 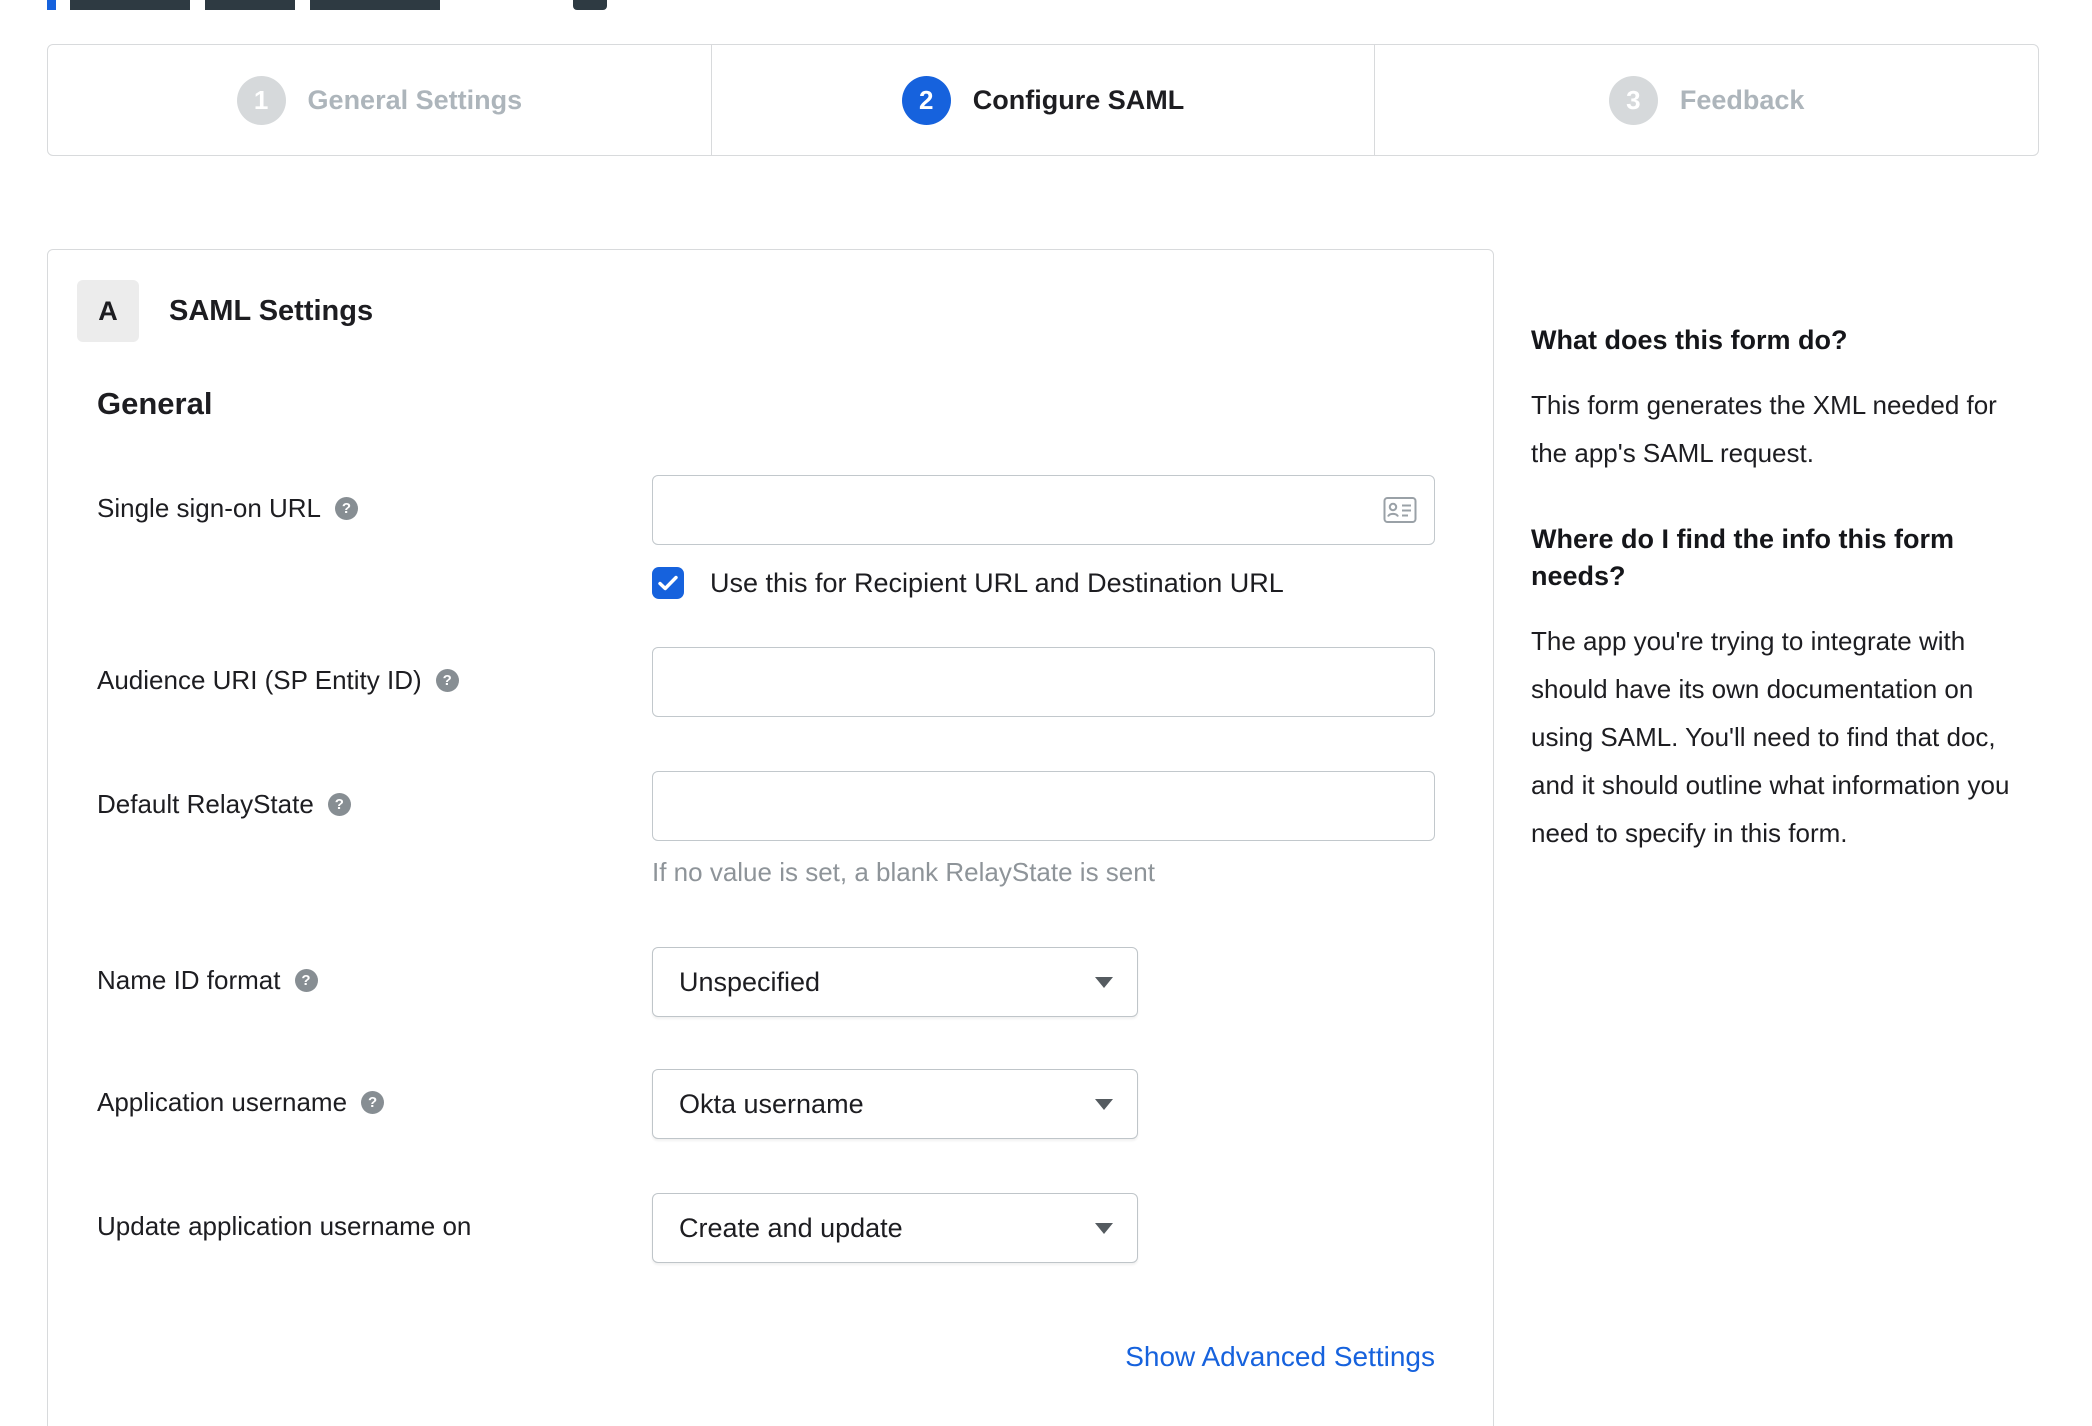 What do you see at coordinates (1633, 100) in the screenshot?
I see `step-3-circle: 3` at bounding box center [1633, 100].